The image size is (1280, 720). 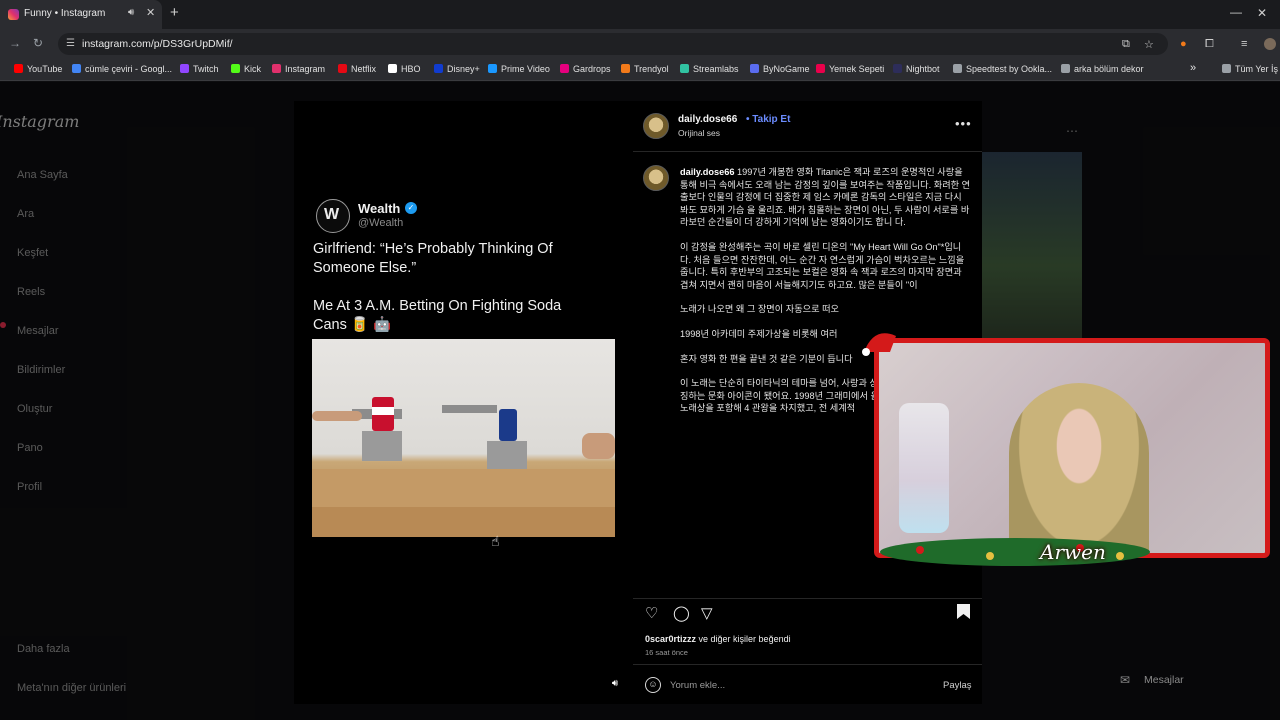 I want to click on hbo-icon, so click(x=392, y=68).